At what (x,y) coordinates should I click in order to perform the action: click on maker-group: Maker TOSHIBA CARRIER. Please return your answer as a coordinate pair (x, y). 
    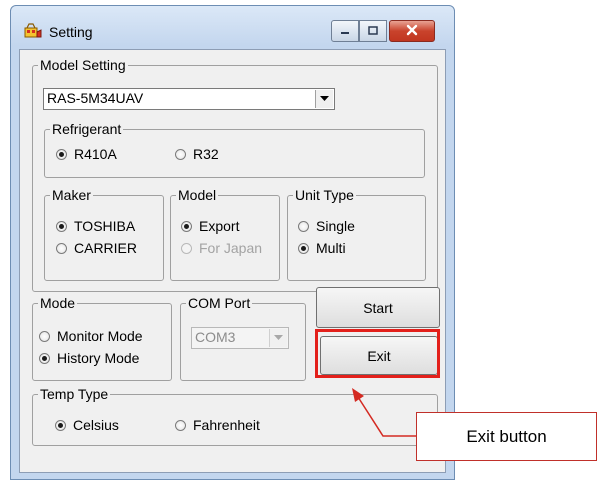
    Looking at the image, I should click on (104, 234).